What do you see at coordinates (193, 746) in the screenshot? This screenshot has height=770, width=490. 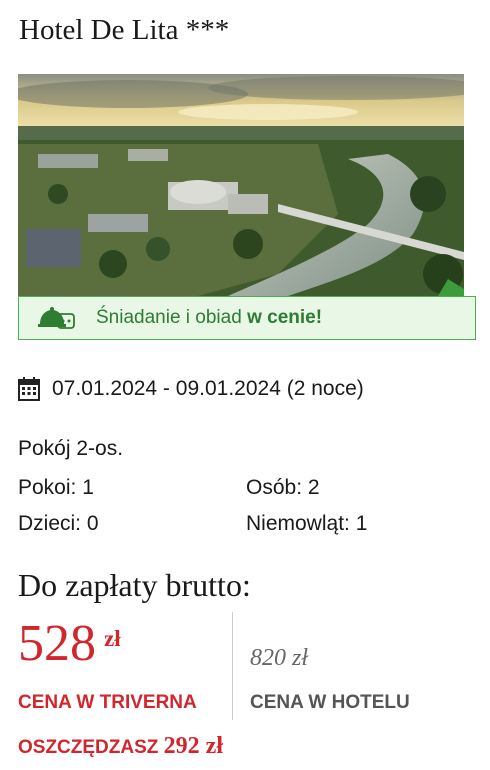 I see `savings-amount: 292 zł` at bounding box center [193, 746].